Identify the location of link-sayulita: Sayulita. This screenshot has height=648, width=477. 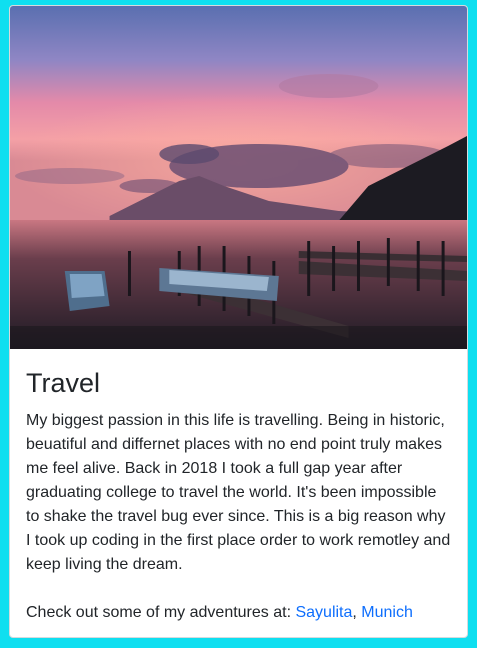
(323, 612).